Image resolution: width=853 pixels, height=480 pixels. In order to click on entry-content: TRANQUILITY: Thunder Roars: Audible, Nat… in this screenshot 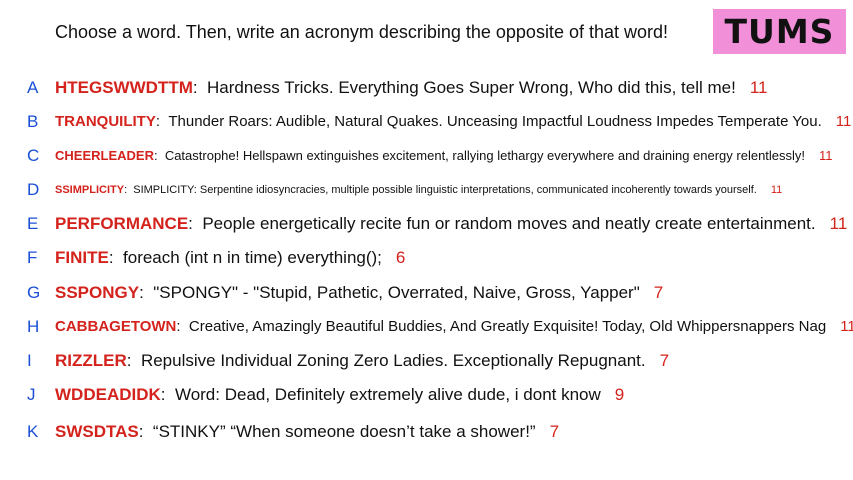, I will do `click(453, 122)`.